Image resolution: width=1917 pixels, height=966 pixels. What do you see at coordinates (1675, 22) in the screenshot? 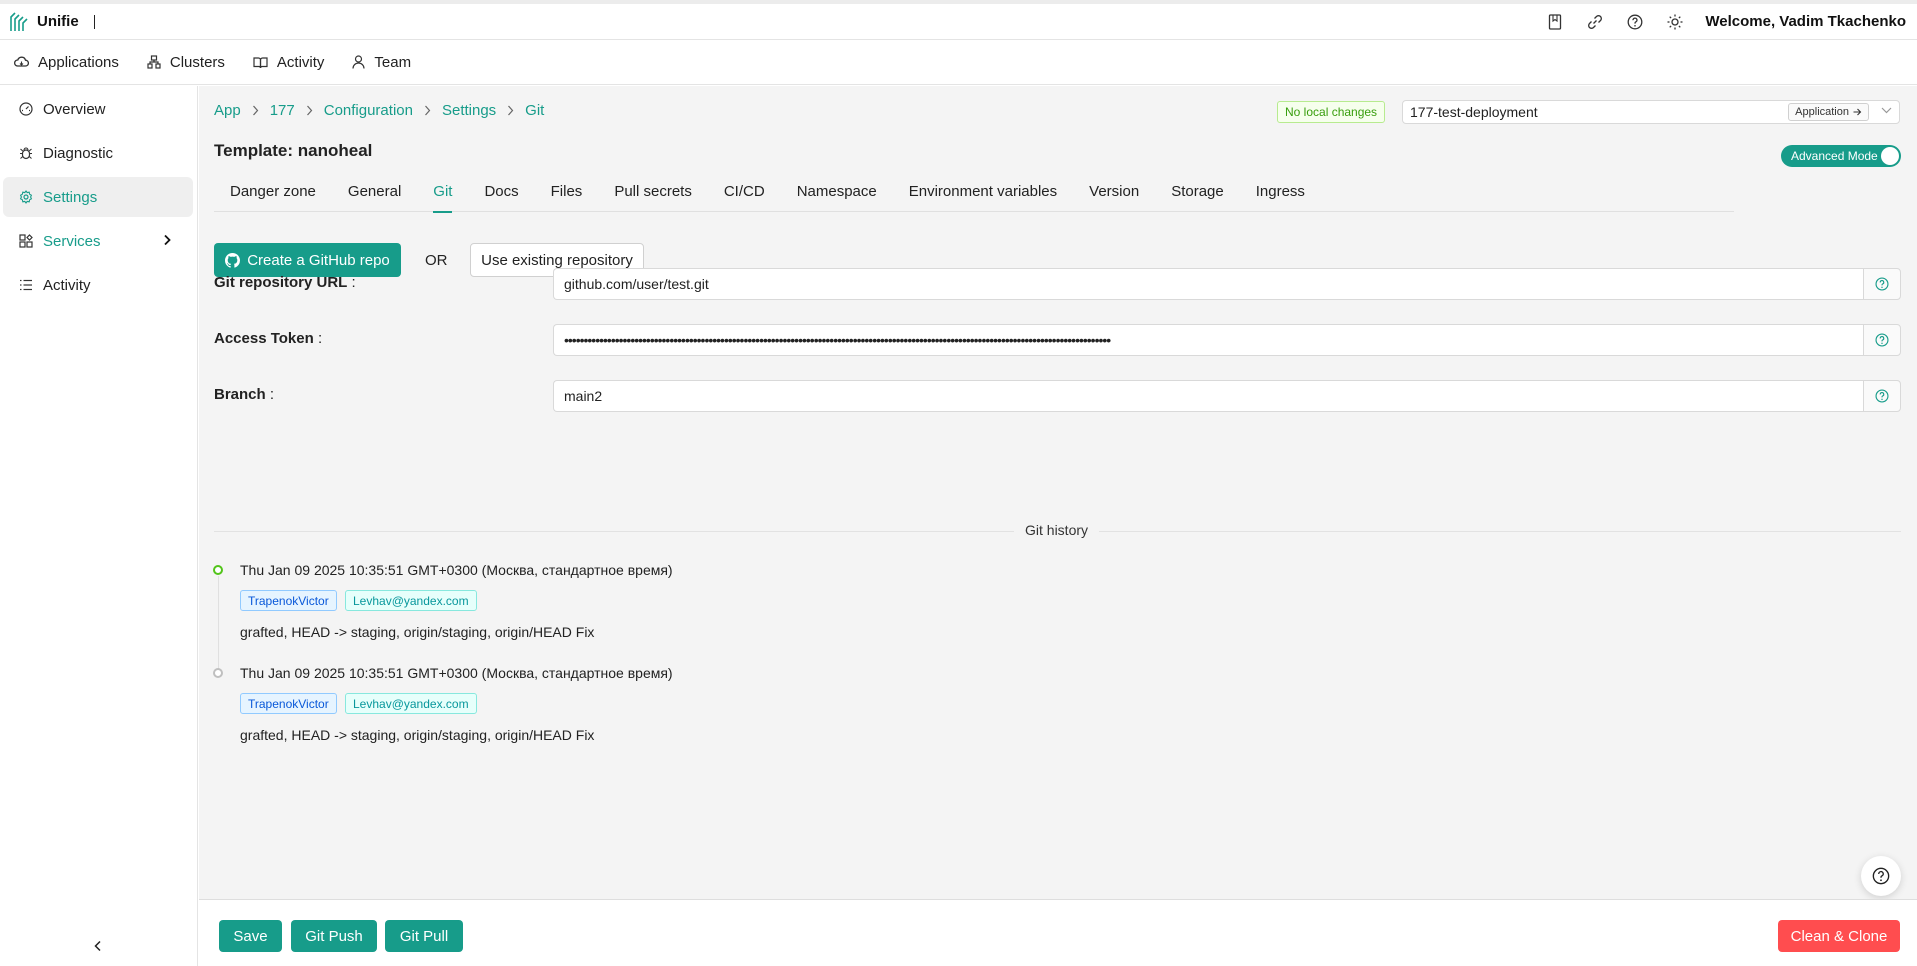
I see `theme-sun-icon` at bounding box center [1675, 22].